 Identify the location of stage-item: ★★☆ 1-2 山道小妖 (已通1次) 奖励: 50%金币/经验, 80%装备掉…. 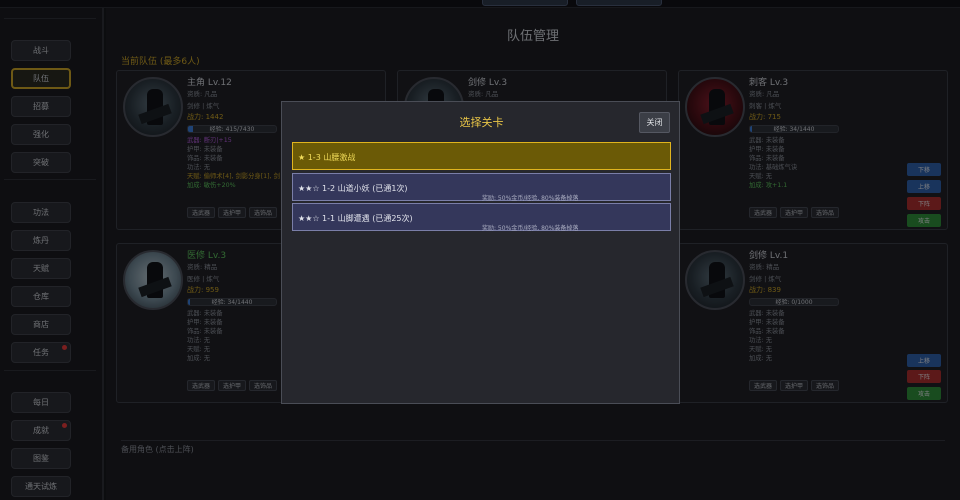
(481, 187).